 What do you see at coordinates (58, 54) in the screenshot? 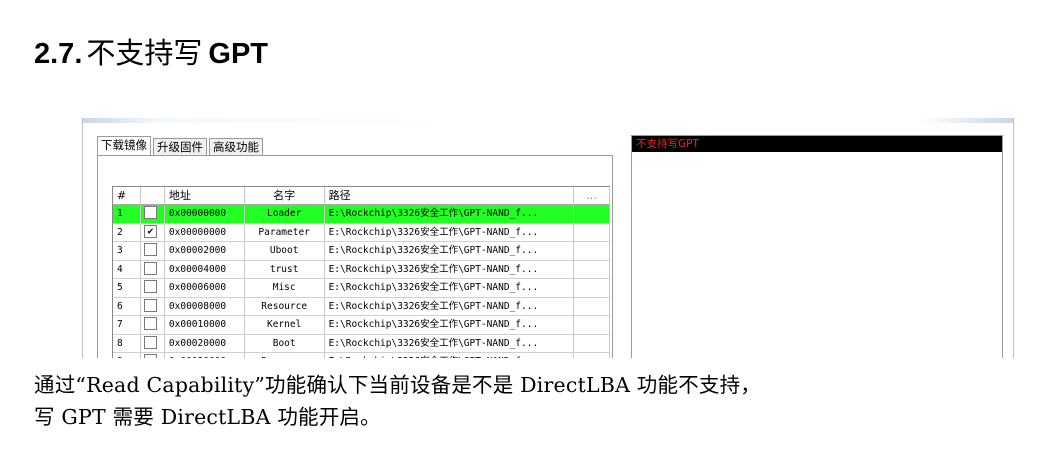
I see `section-number: 2.7.` at bounding box center [58, 54].